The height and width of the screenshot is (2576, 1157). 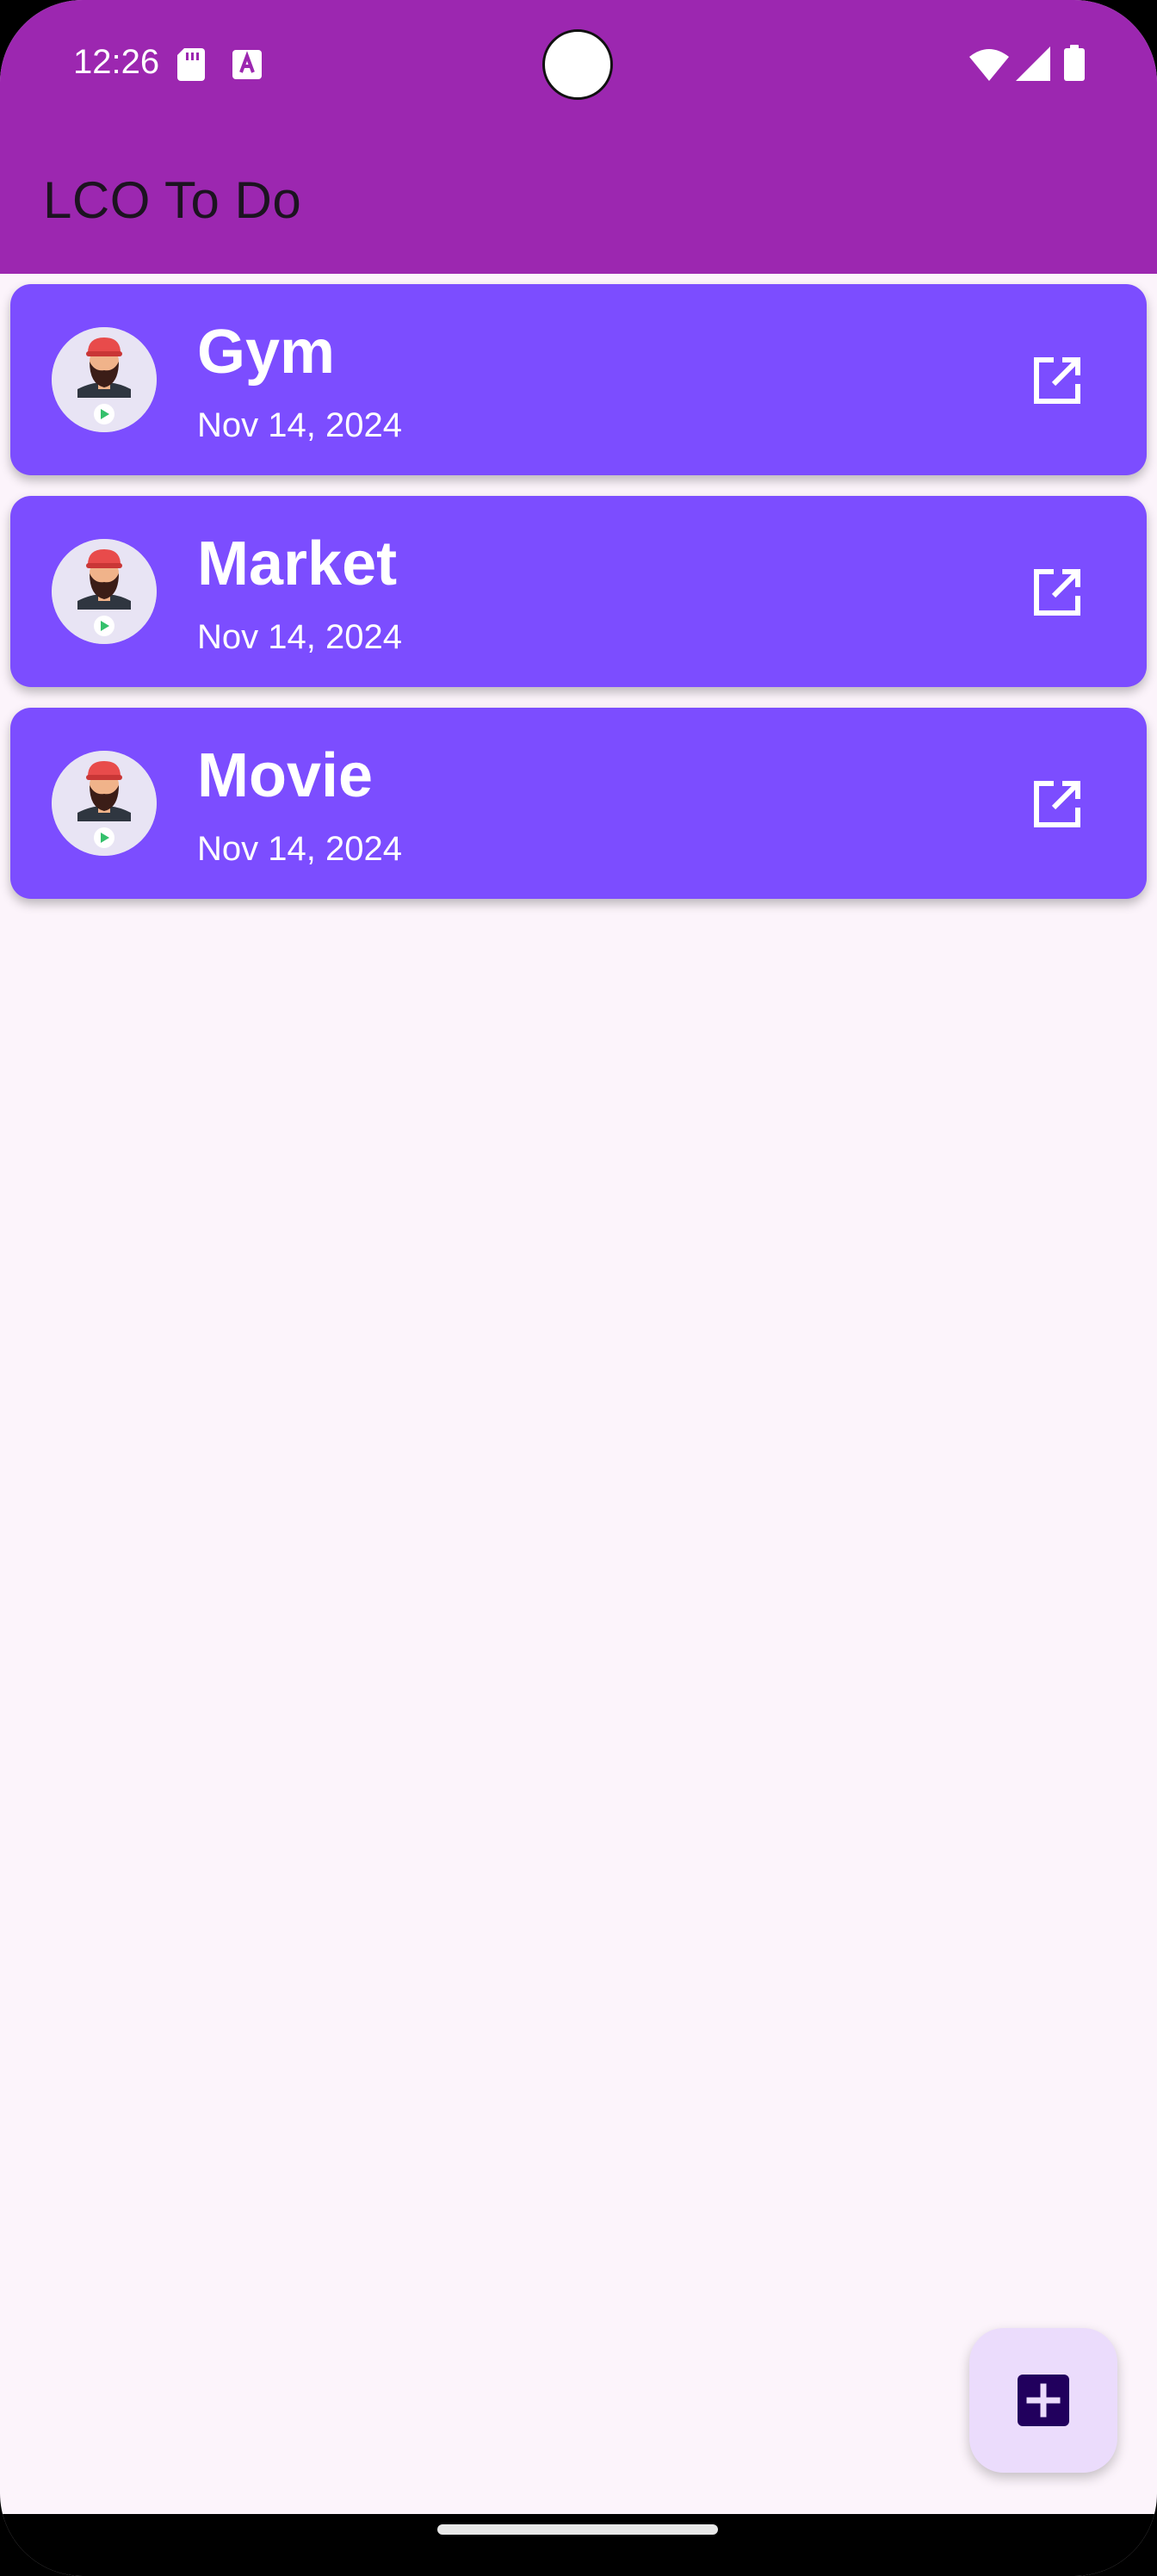 I want to click on status-bar: 12:26, so click(x=579, y=64).